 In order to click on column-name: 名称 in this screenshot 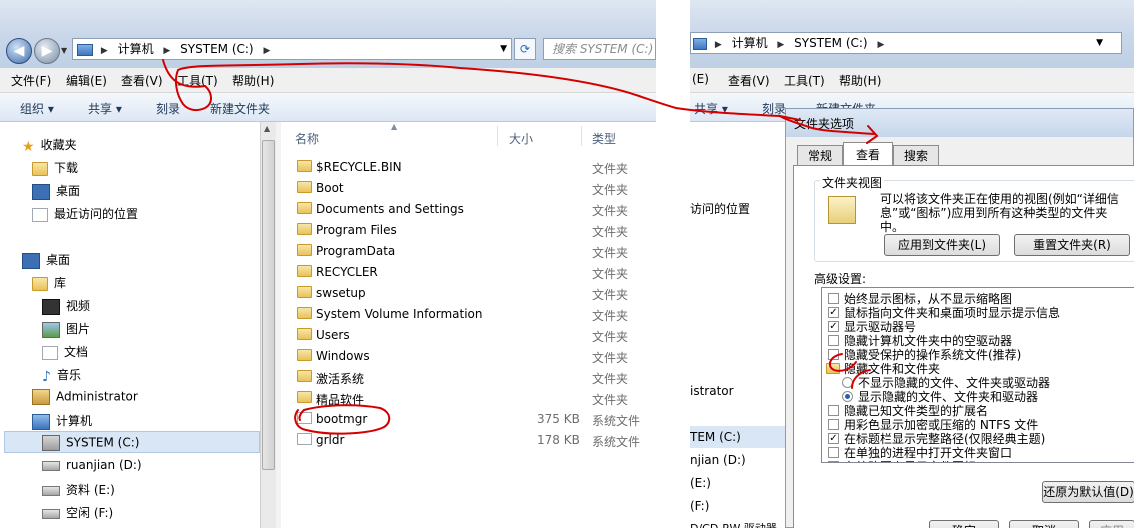, I will do `click(307, 138)`.